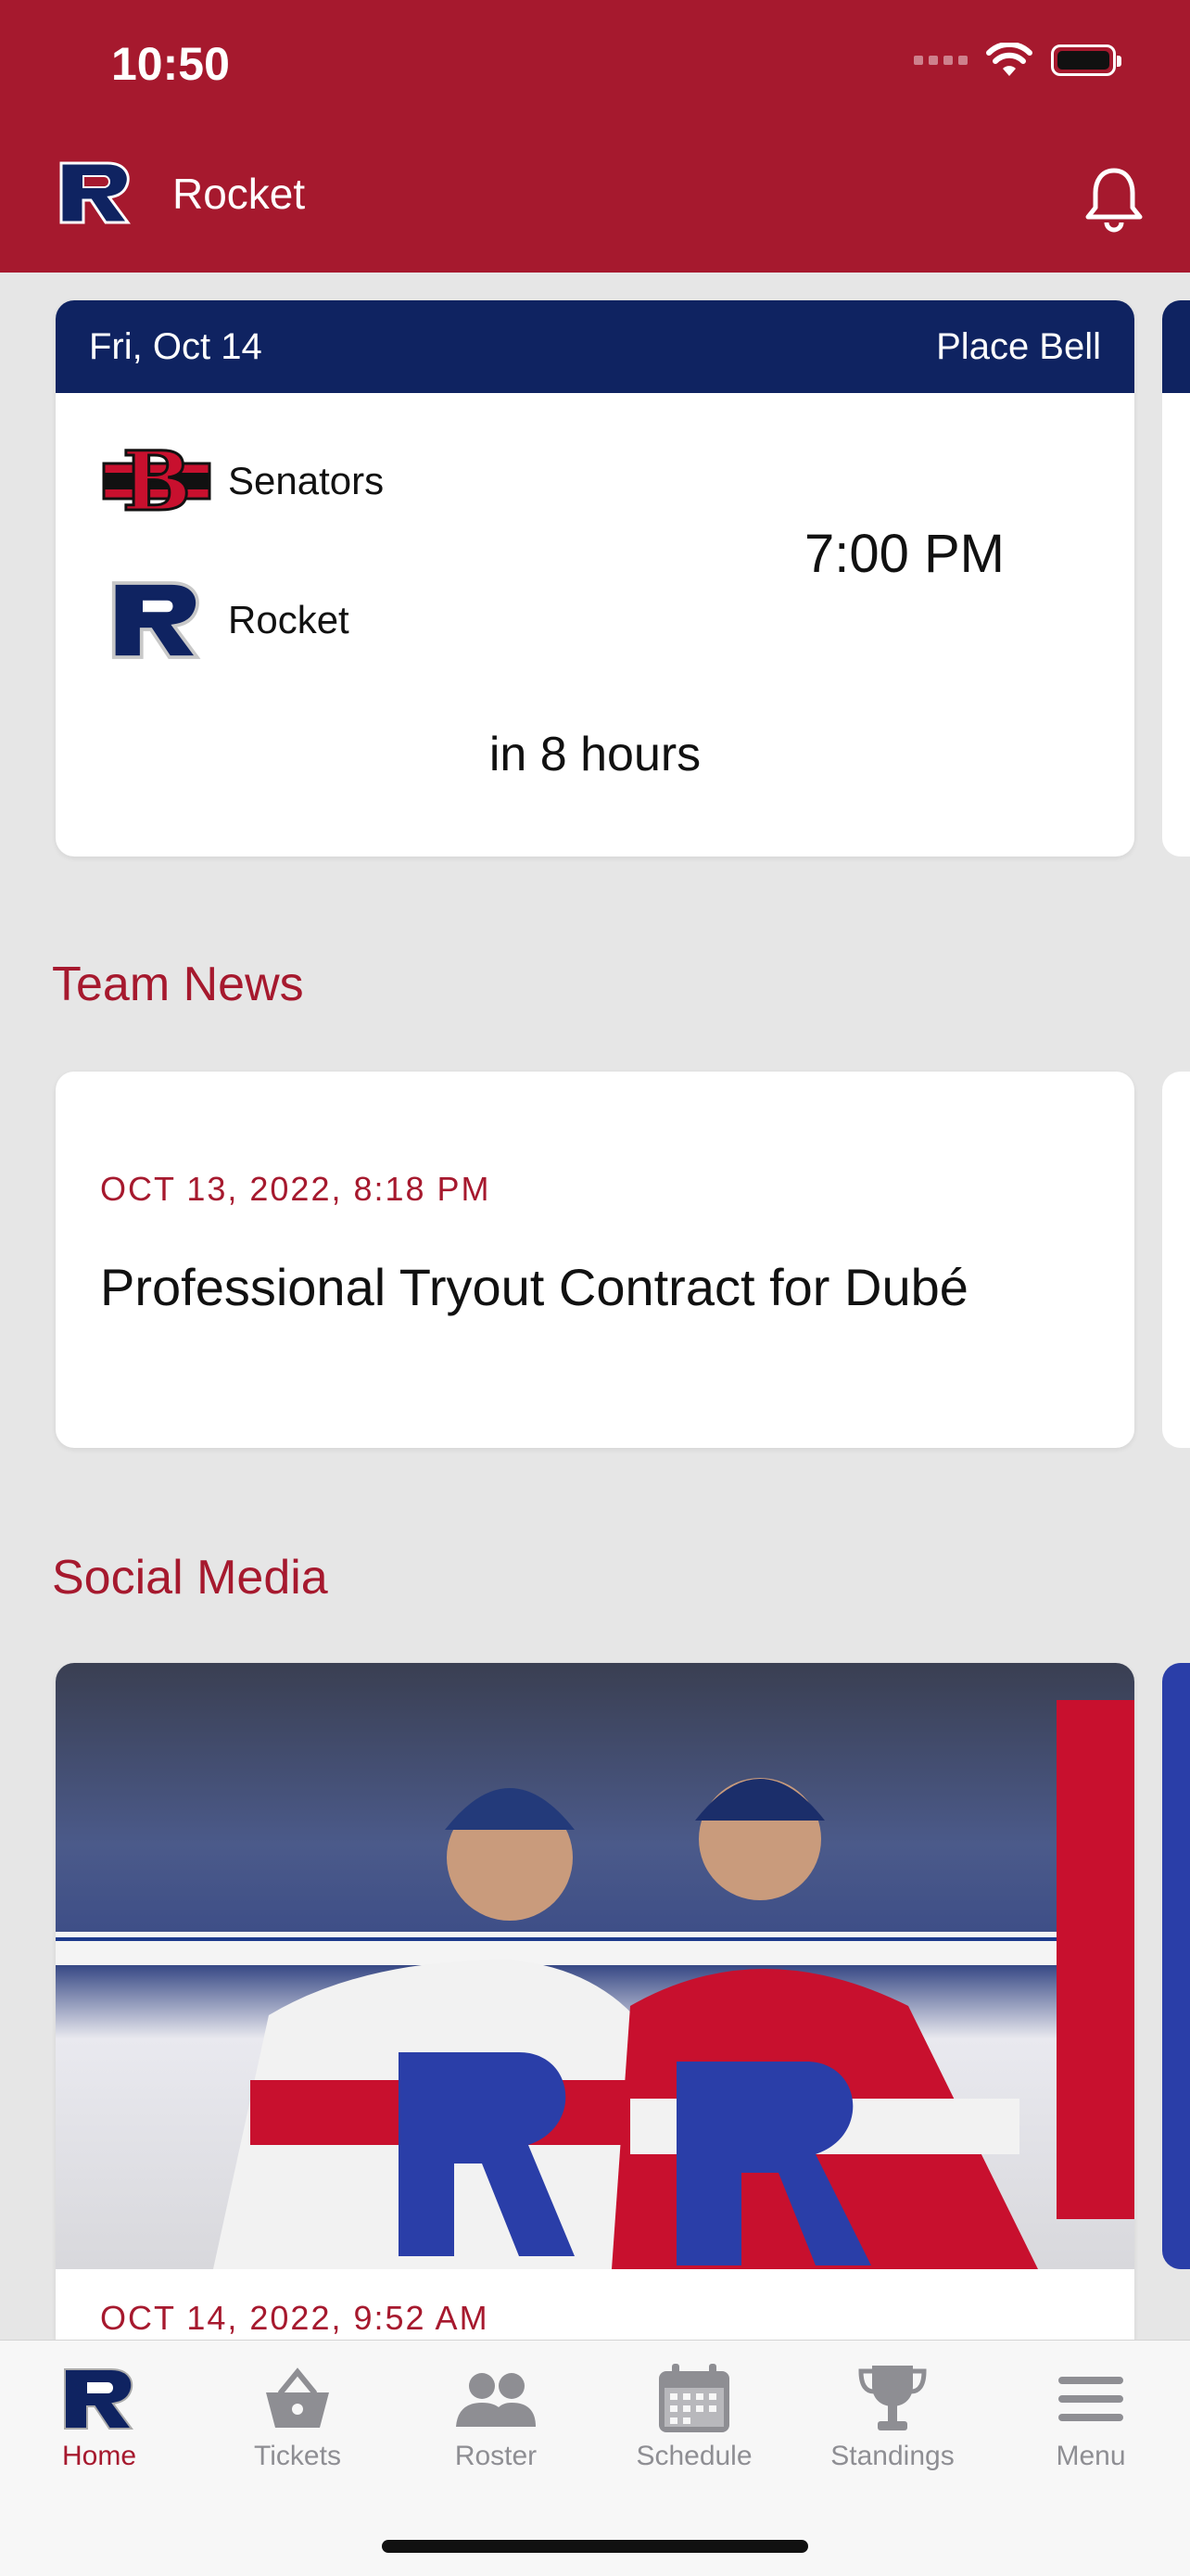  I want to click on wifi-icon, so click(1009, 59).